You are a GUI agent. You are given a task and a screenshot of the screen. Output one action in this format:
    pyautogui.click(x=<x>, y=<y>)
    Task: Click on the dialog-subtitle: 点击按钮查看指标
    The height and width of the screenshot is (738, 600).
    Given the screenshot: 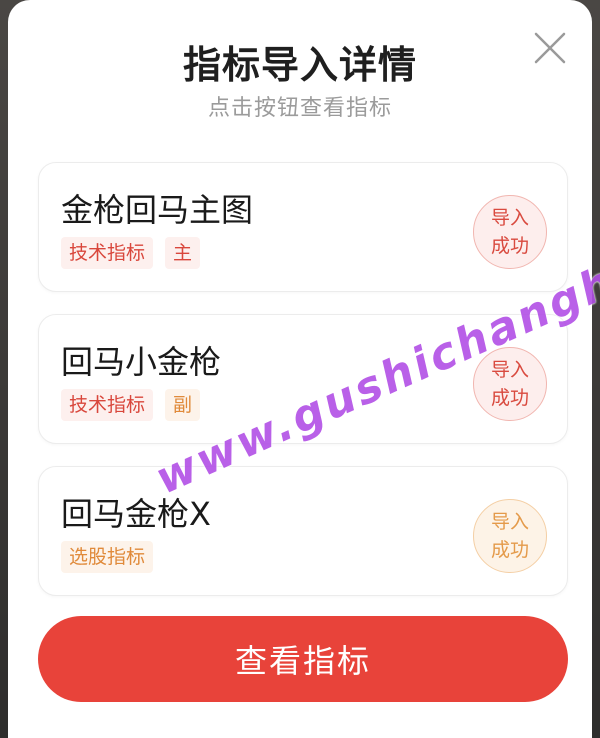 What is the action you would take?
    pyautogui.click(x=299, y=108)
    